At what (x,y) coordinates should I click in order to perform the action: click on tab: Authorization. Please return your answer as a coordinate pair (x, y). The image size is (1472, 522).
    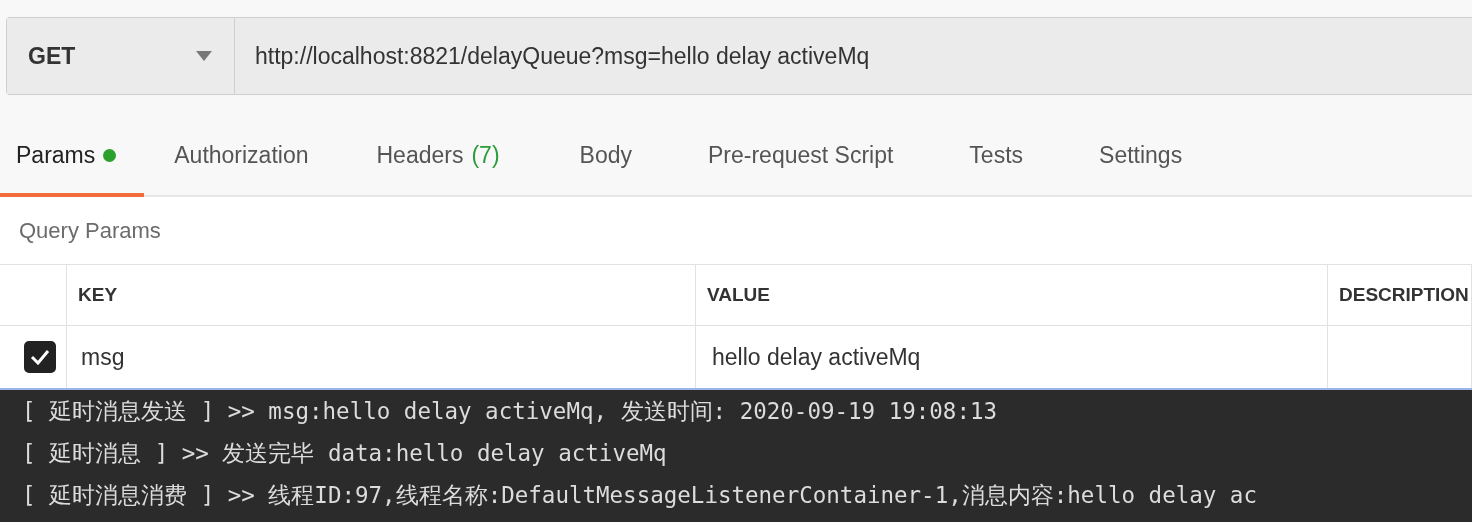
    Looking at the image, I should click on (252, 157).